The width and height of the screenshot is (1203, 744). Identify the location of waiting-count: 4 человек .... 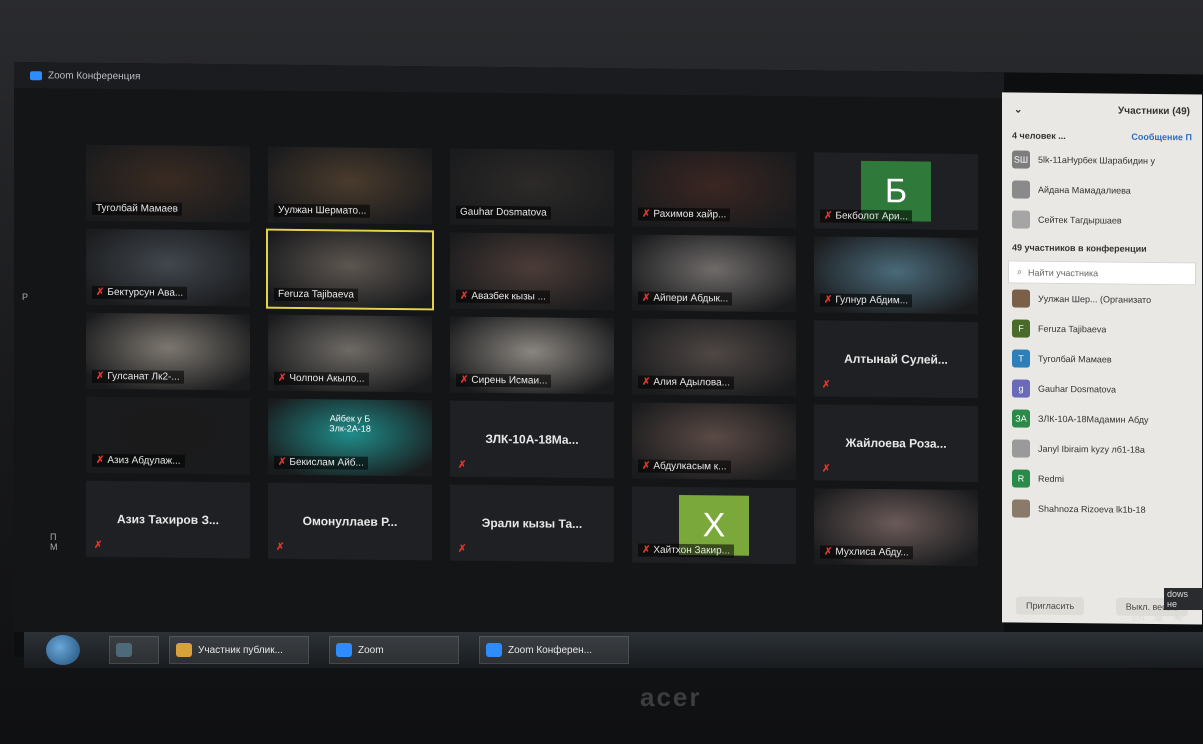
(1039, 136).